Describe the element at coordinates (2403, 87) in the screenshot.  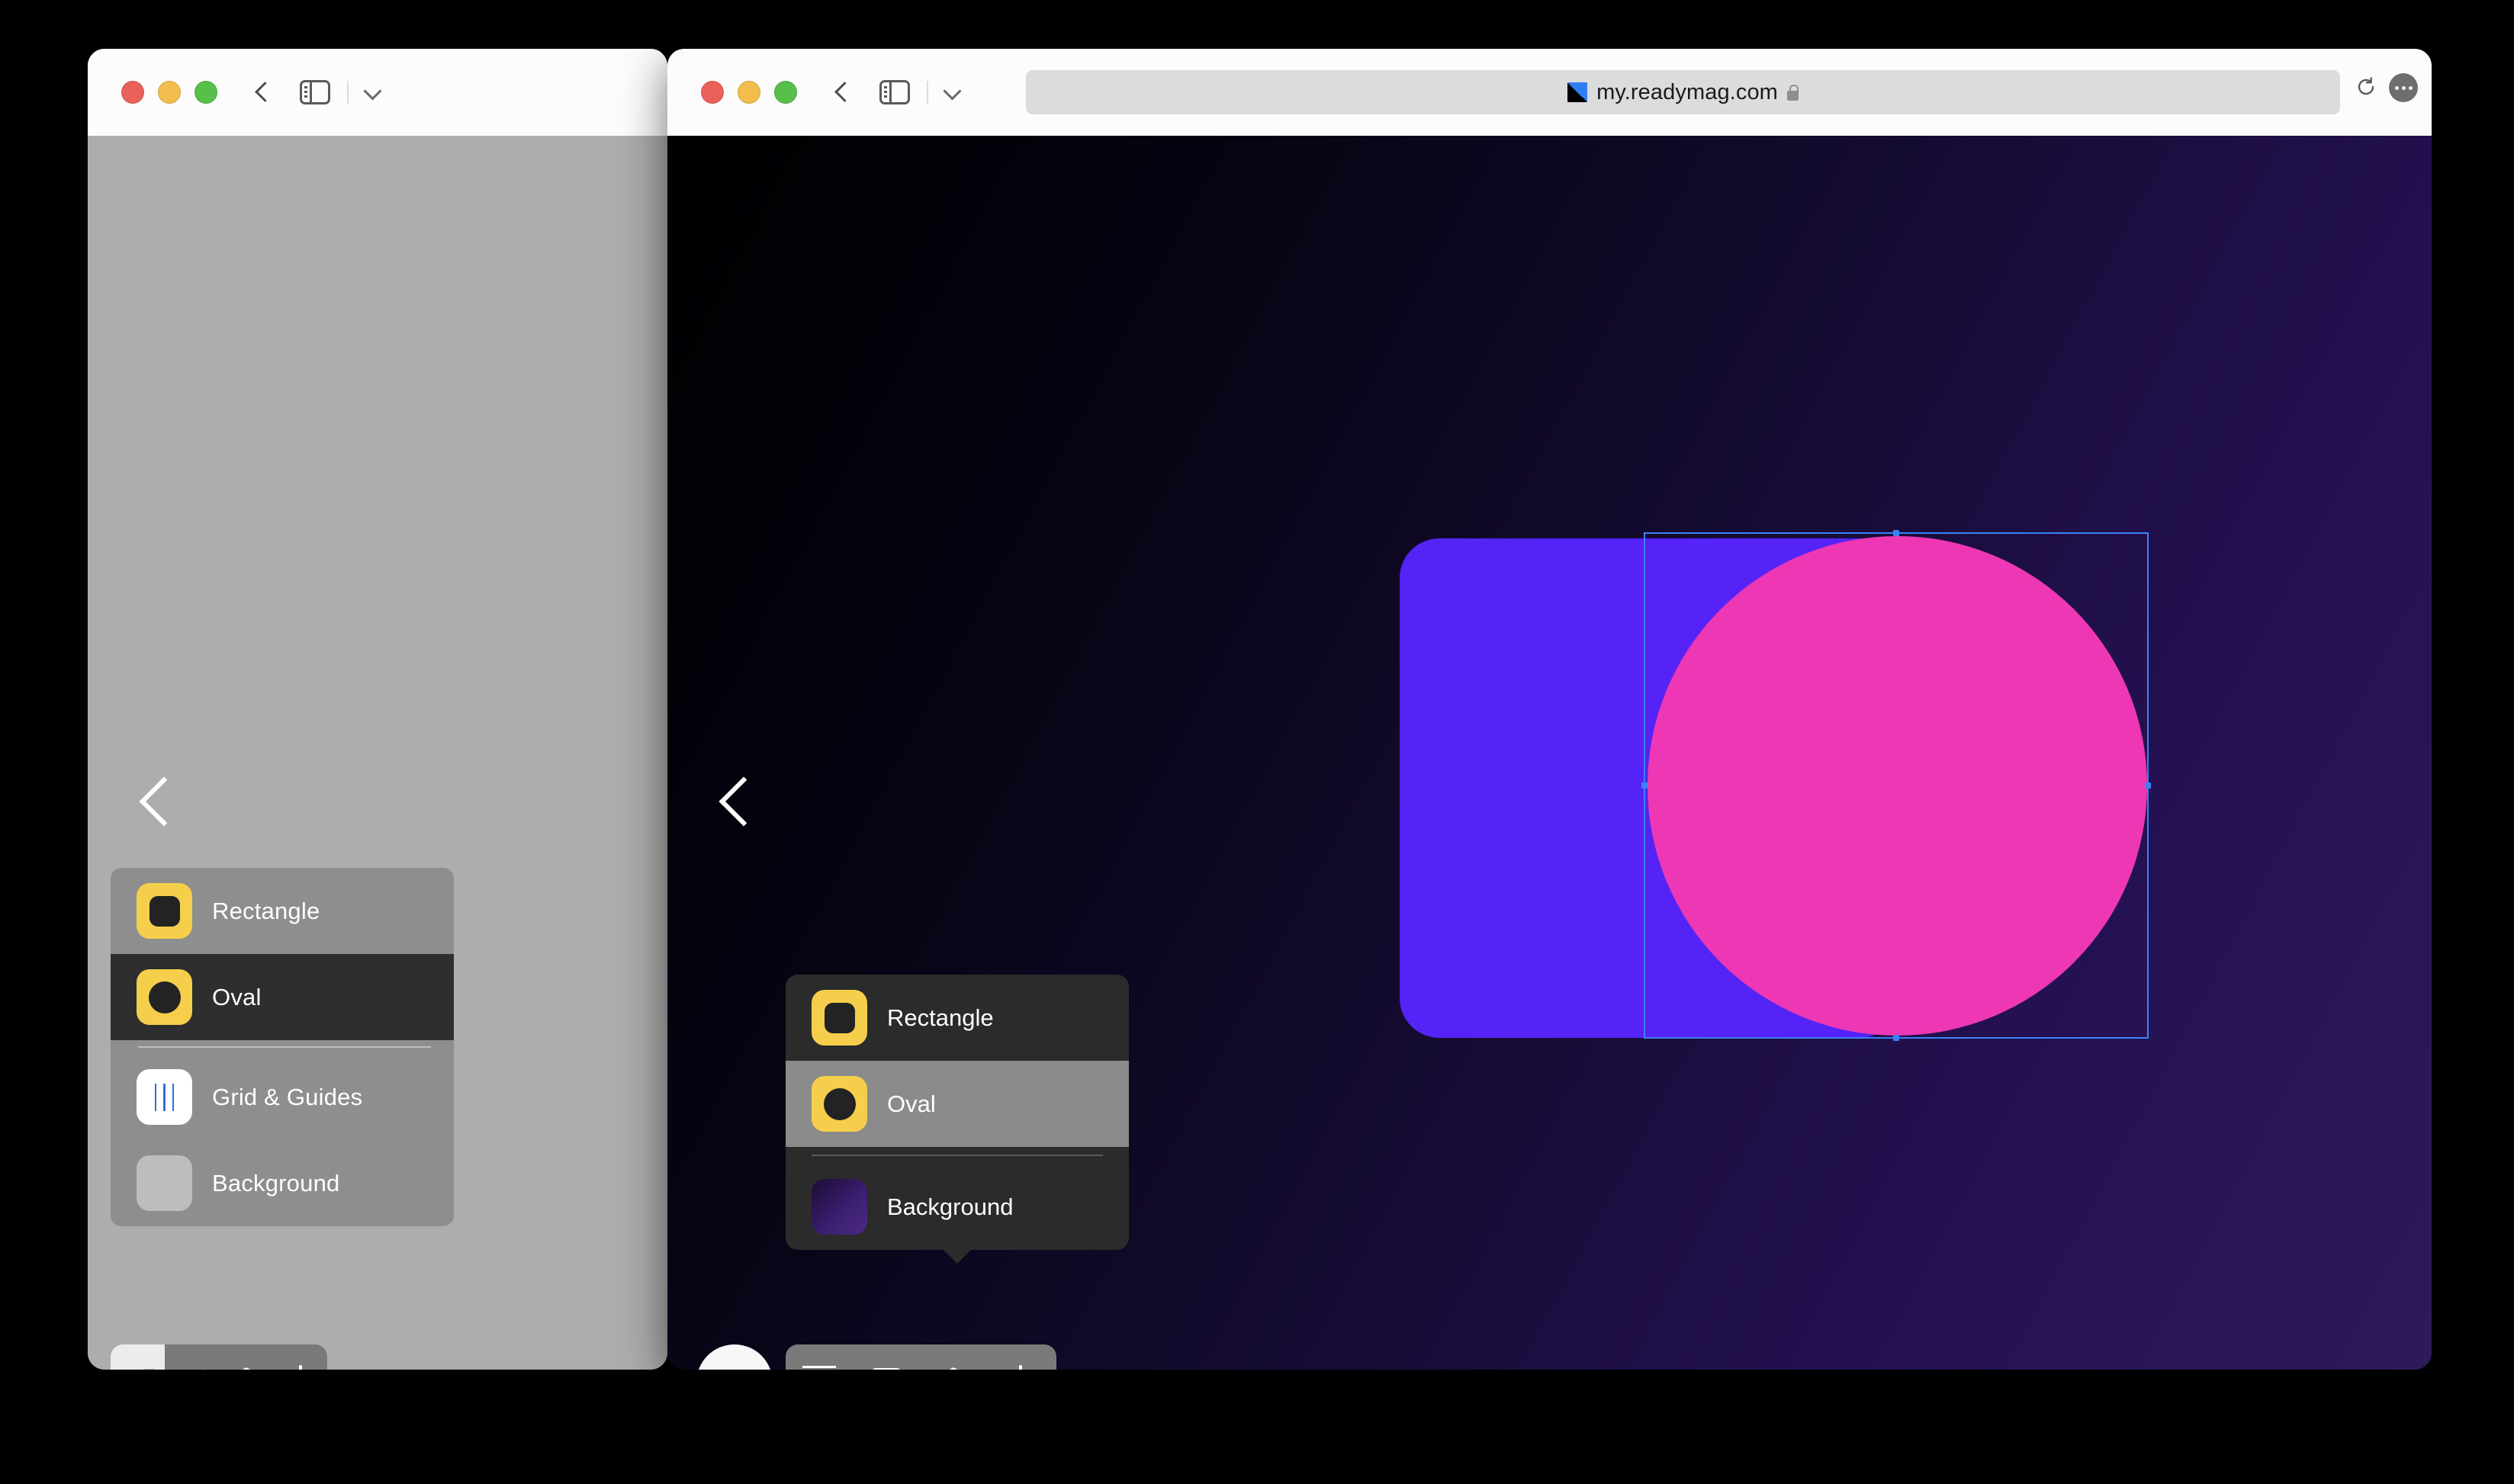
I see `more-dots-icon` at that location.